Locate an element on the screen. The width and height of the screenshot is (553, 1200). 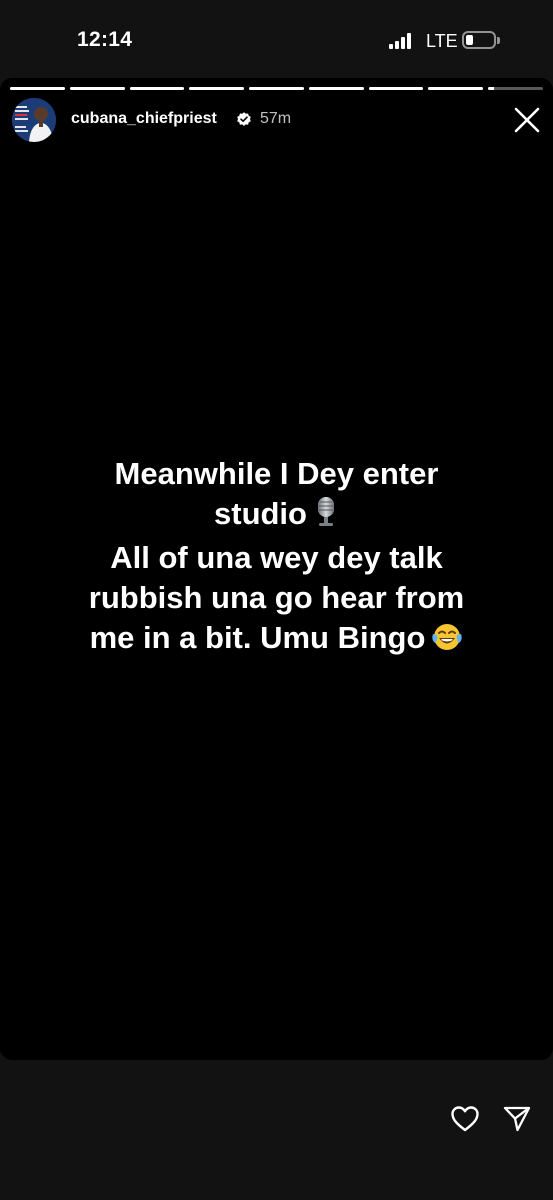
story-actions-bar is located at coordinates (276, 1130).